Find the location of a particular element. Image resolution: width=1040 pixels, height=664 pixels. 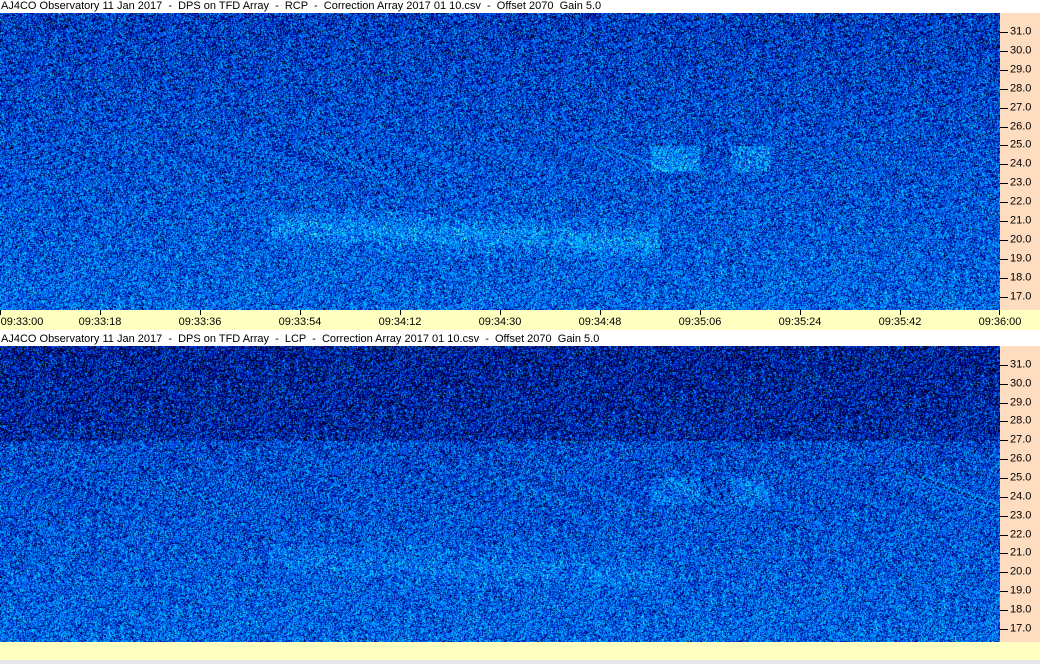

x-tick-label: 09:34:30 is located at coordinates (500, 322).